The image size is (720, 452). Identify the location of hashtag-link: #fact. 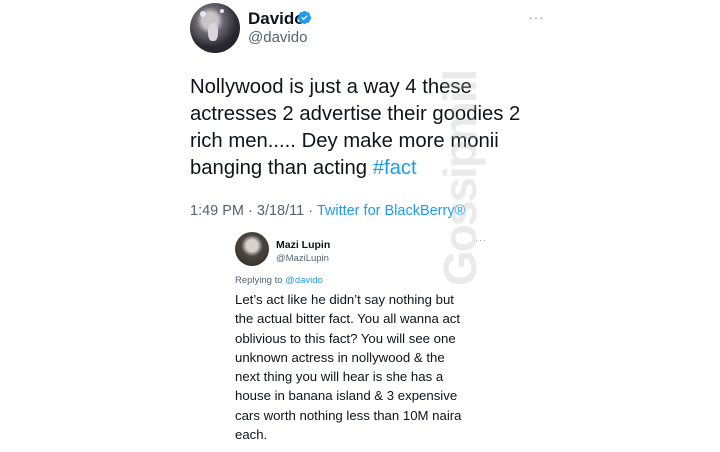
(395, 168).